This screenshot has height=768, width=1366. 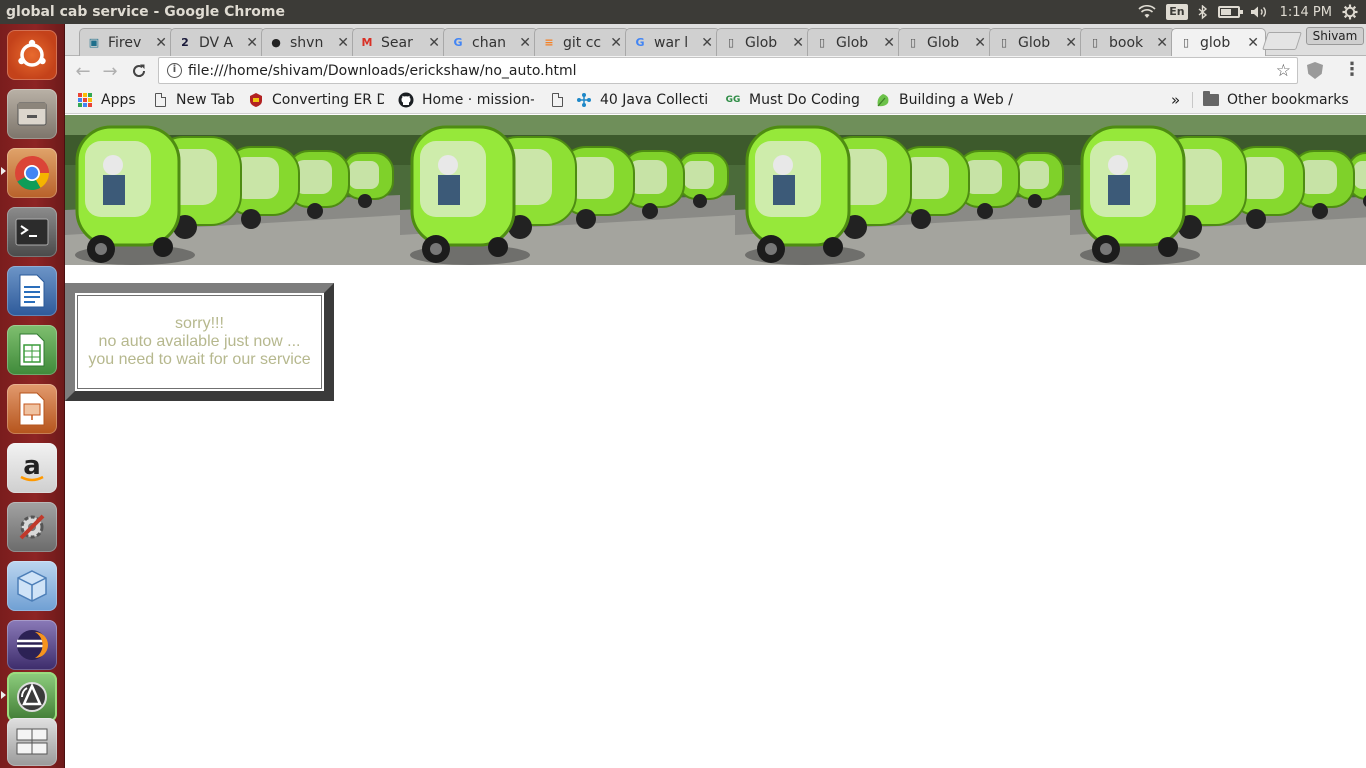 I want to click on bookmark-label: Building a Web /, so click(x=956, y=100).